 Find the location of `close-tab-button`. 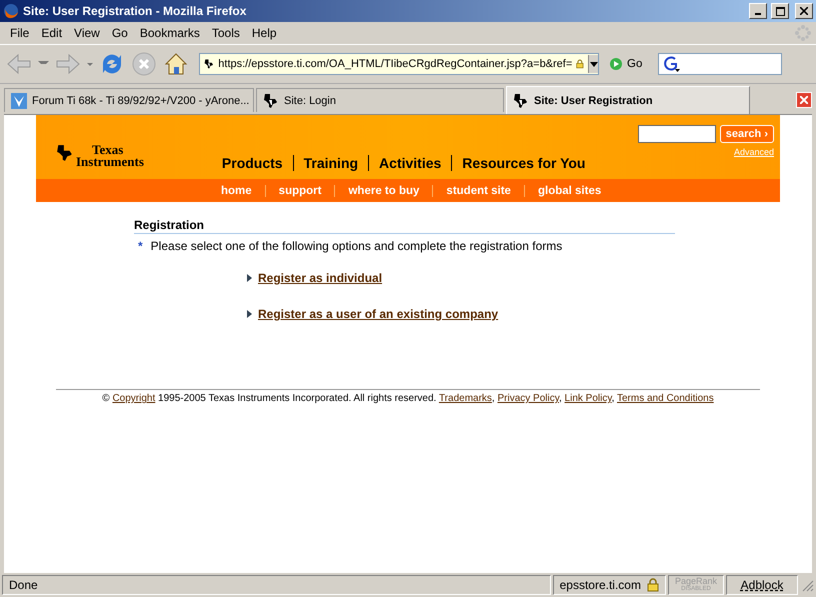

close-tab-button is located at coordinates (804, 100).